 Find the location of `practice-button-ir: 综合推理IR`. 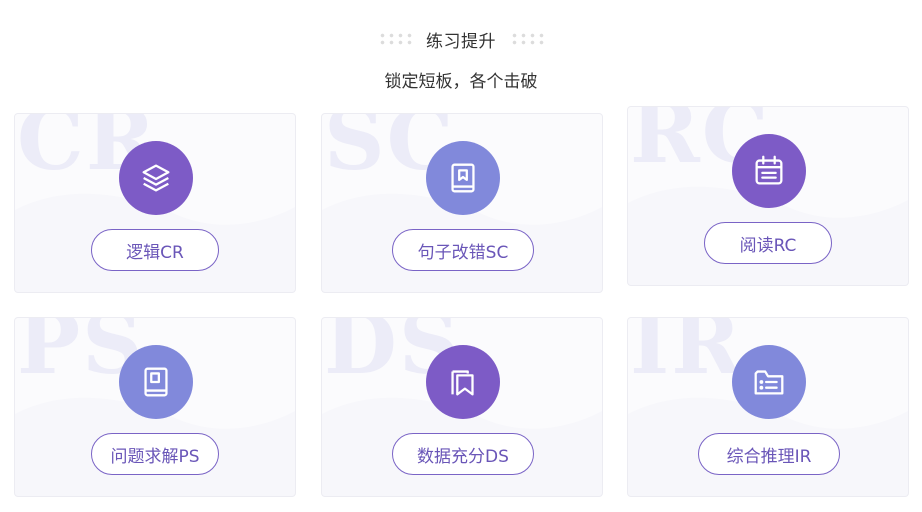

practice-button-ir: 综合推理IR is located at coordinates (769, 454).